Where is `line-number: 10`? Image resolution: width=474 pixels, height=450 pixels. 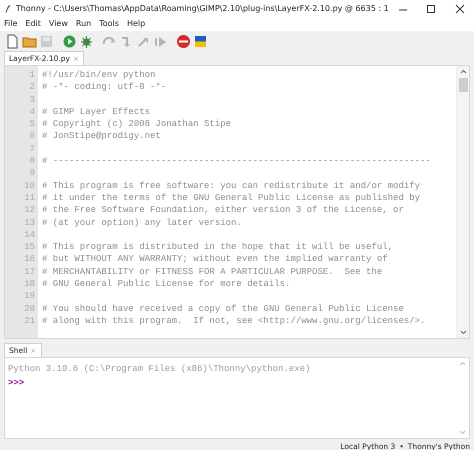
line-number: 10 is located at coordinates (29, 185).